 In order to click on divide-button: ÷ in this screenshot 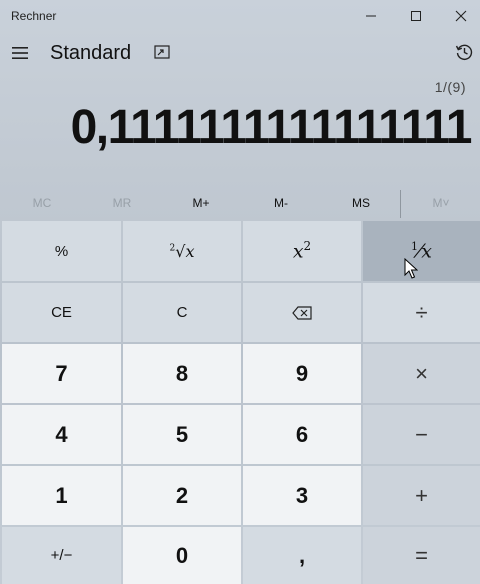, I will do `click(421, 312)`.